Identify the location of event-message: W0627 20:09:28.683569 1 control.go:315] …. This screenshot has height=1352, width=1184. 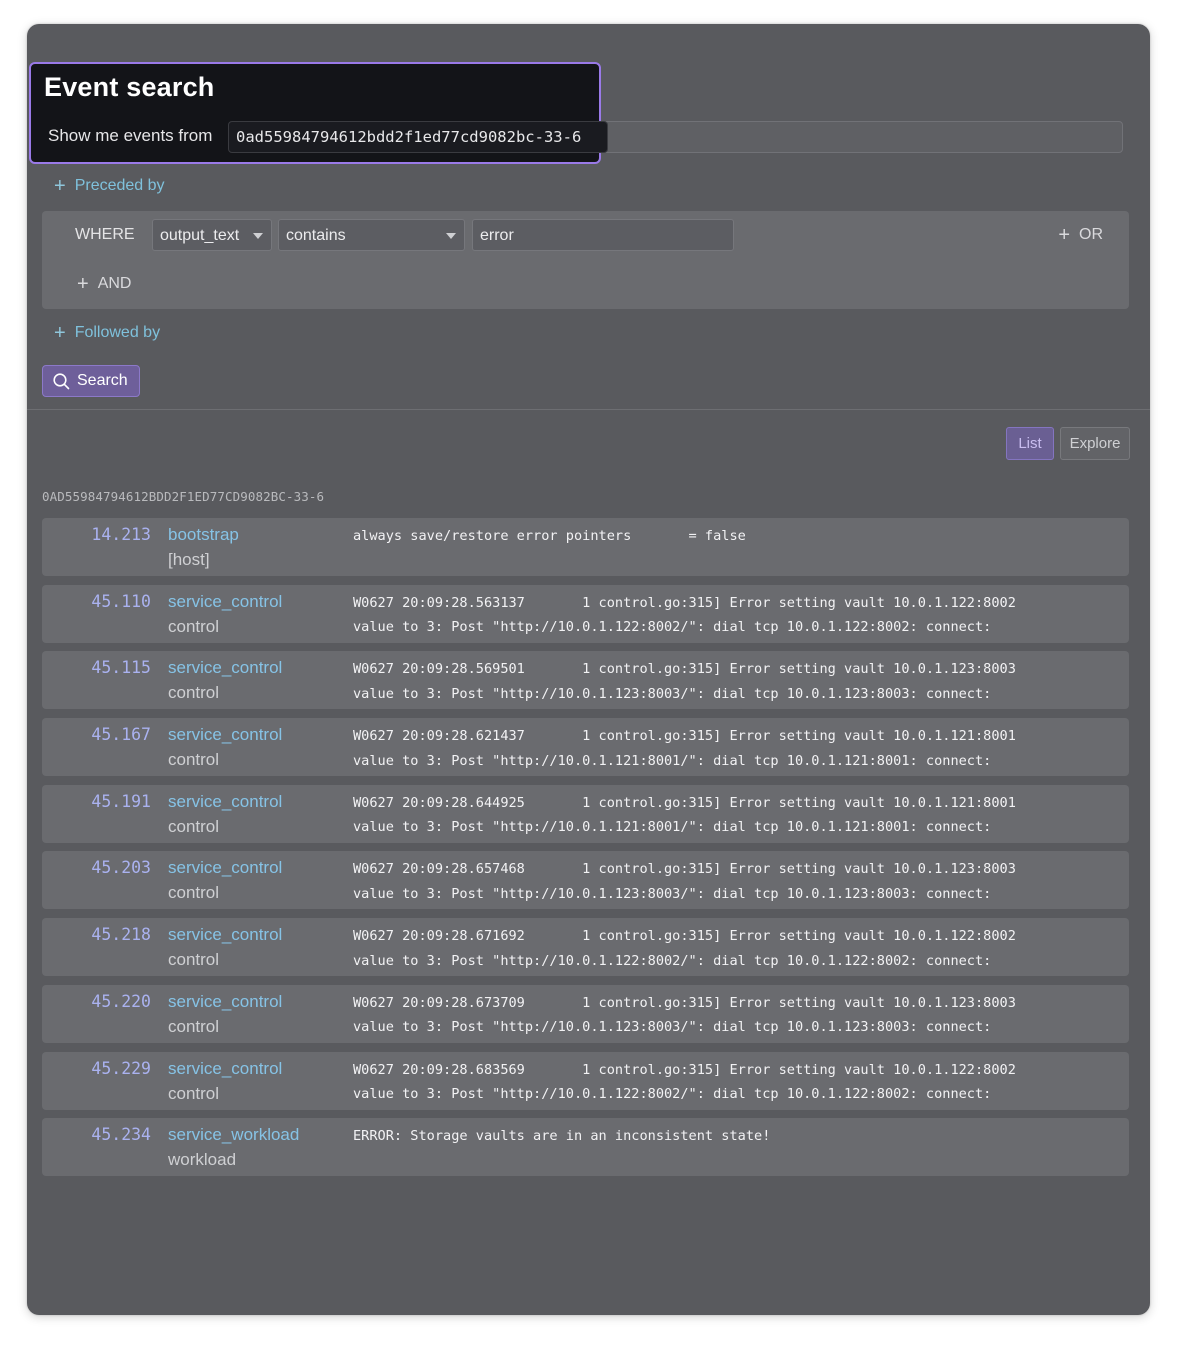
(684, 1082).